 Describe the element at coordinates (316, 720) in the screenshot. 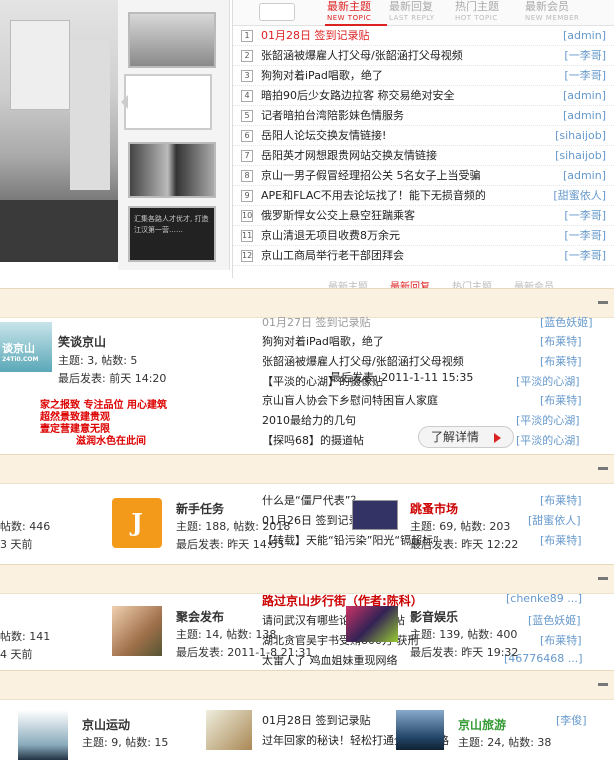

I see `overlay-topic: 01月28日 签到记录贴` at that location.